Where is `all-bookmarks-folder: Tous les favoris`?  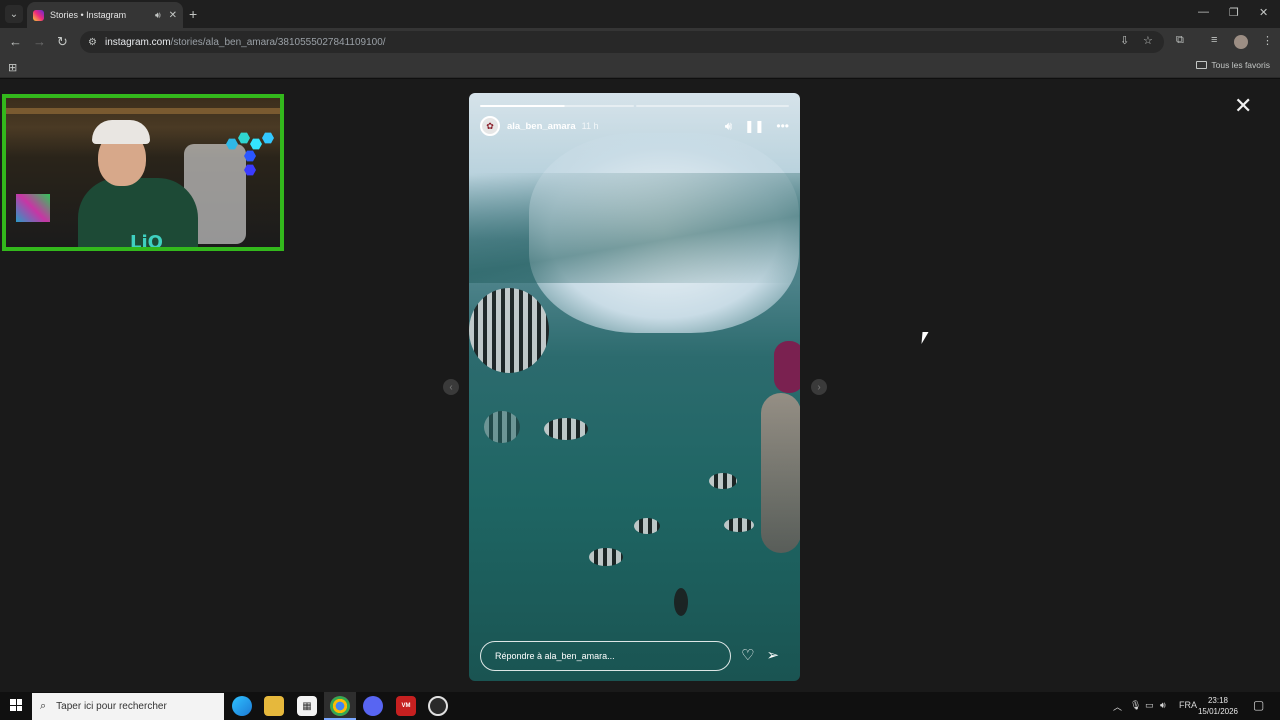 all-bookmarks-folder: Tous les favoris is located at coordinates (1233, 65).